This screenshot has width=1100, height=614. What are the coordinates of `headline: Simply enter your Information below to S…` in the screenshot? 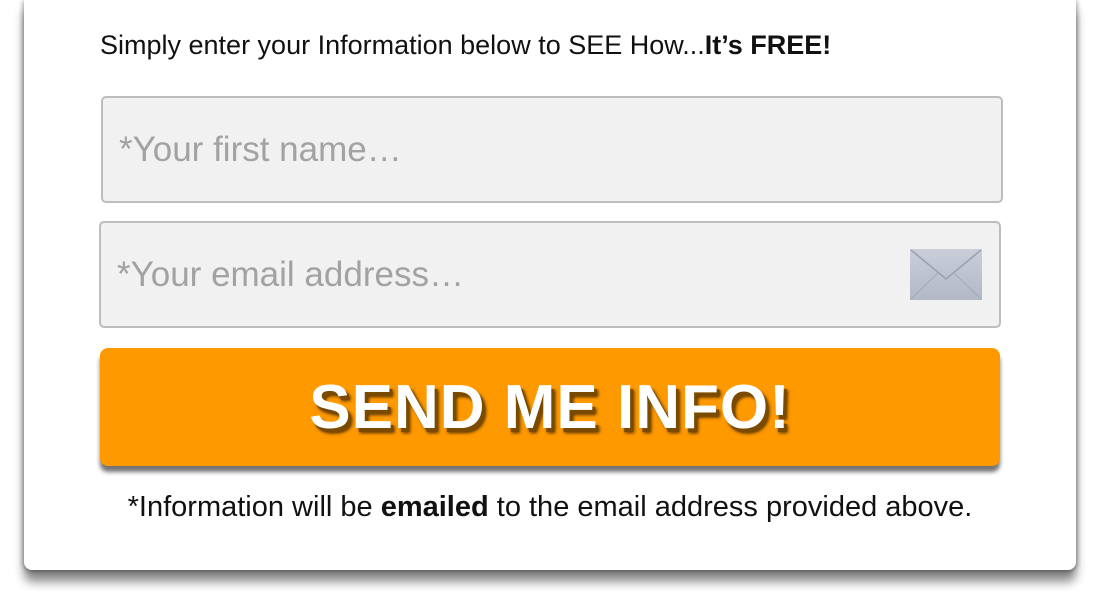 It's located at (465, 45).